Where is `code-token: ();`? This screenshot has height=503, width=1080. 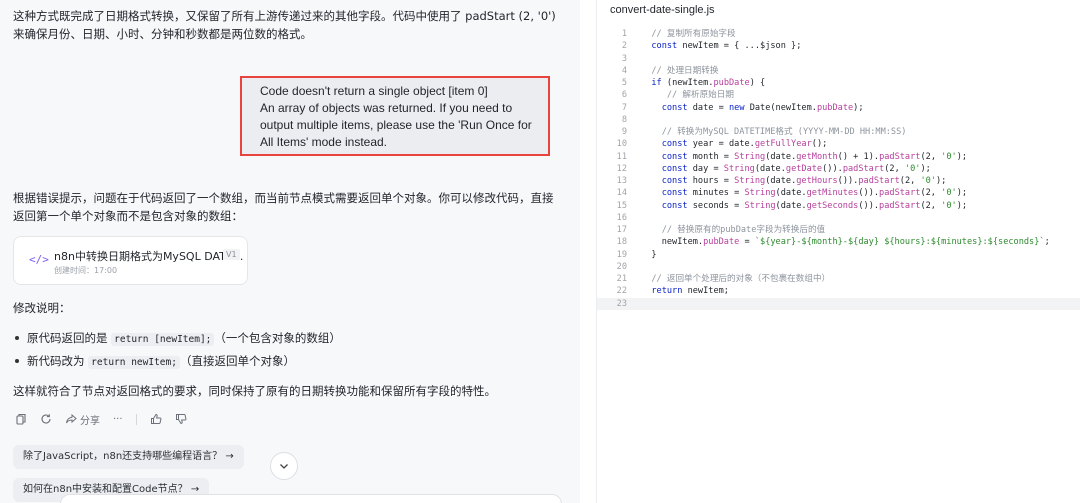 code-token: (); is located at coordinates (819, 144).